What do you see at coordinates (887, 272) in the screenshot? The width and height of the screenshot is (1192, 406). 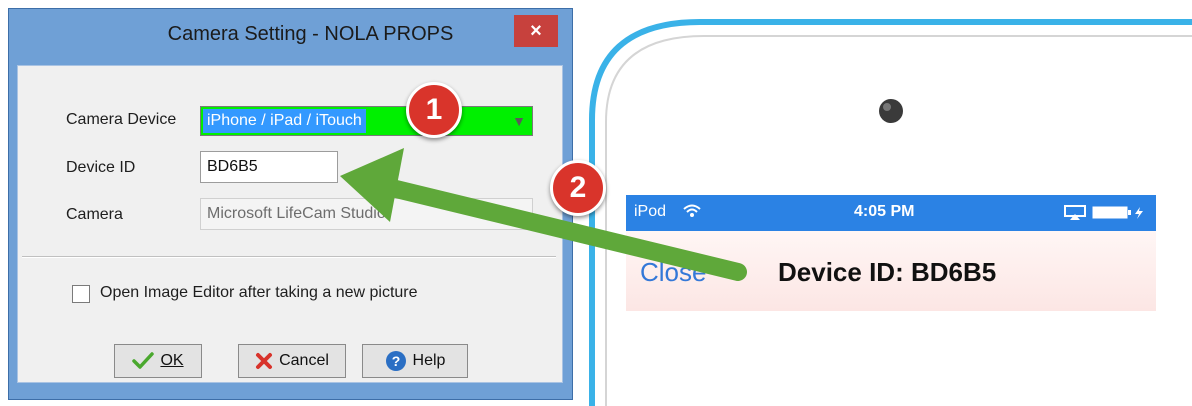 I see `device-id-title: Device ID: BD6B5` at bounding box center [887, 272].